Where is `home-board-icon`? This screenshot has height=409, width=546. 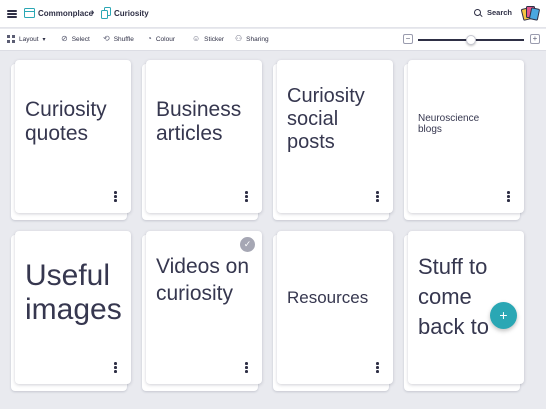
home-board-icon is located at coordinates (29, 13).